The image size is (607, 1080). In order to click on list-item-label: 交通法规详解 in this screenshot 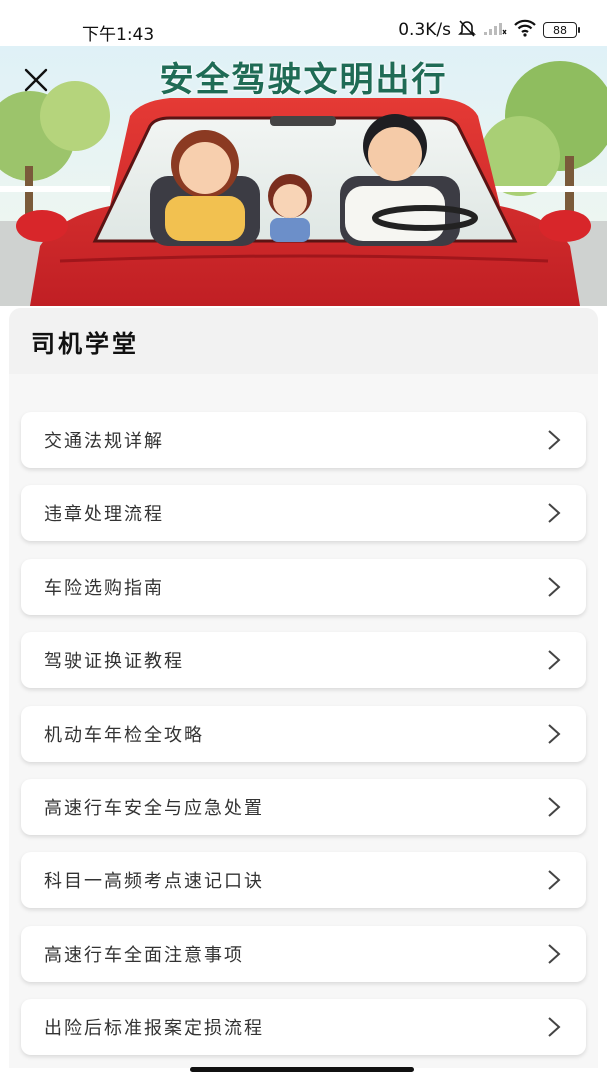, I will do `click(104, 441)`.